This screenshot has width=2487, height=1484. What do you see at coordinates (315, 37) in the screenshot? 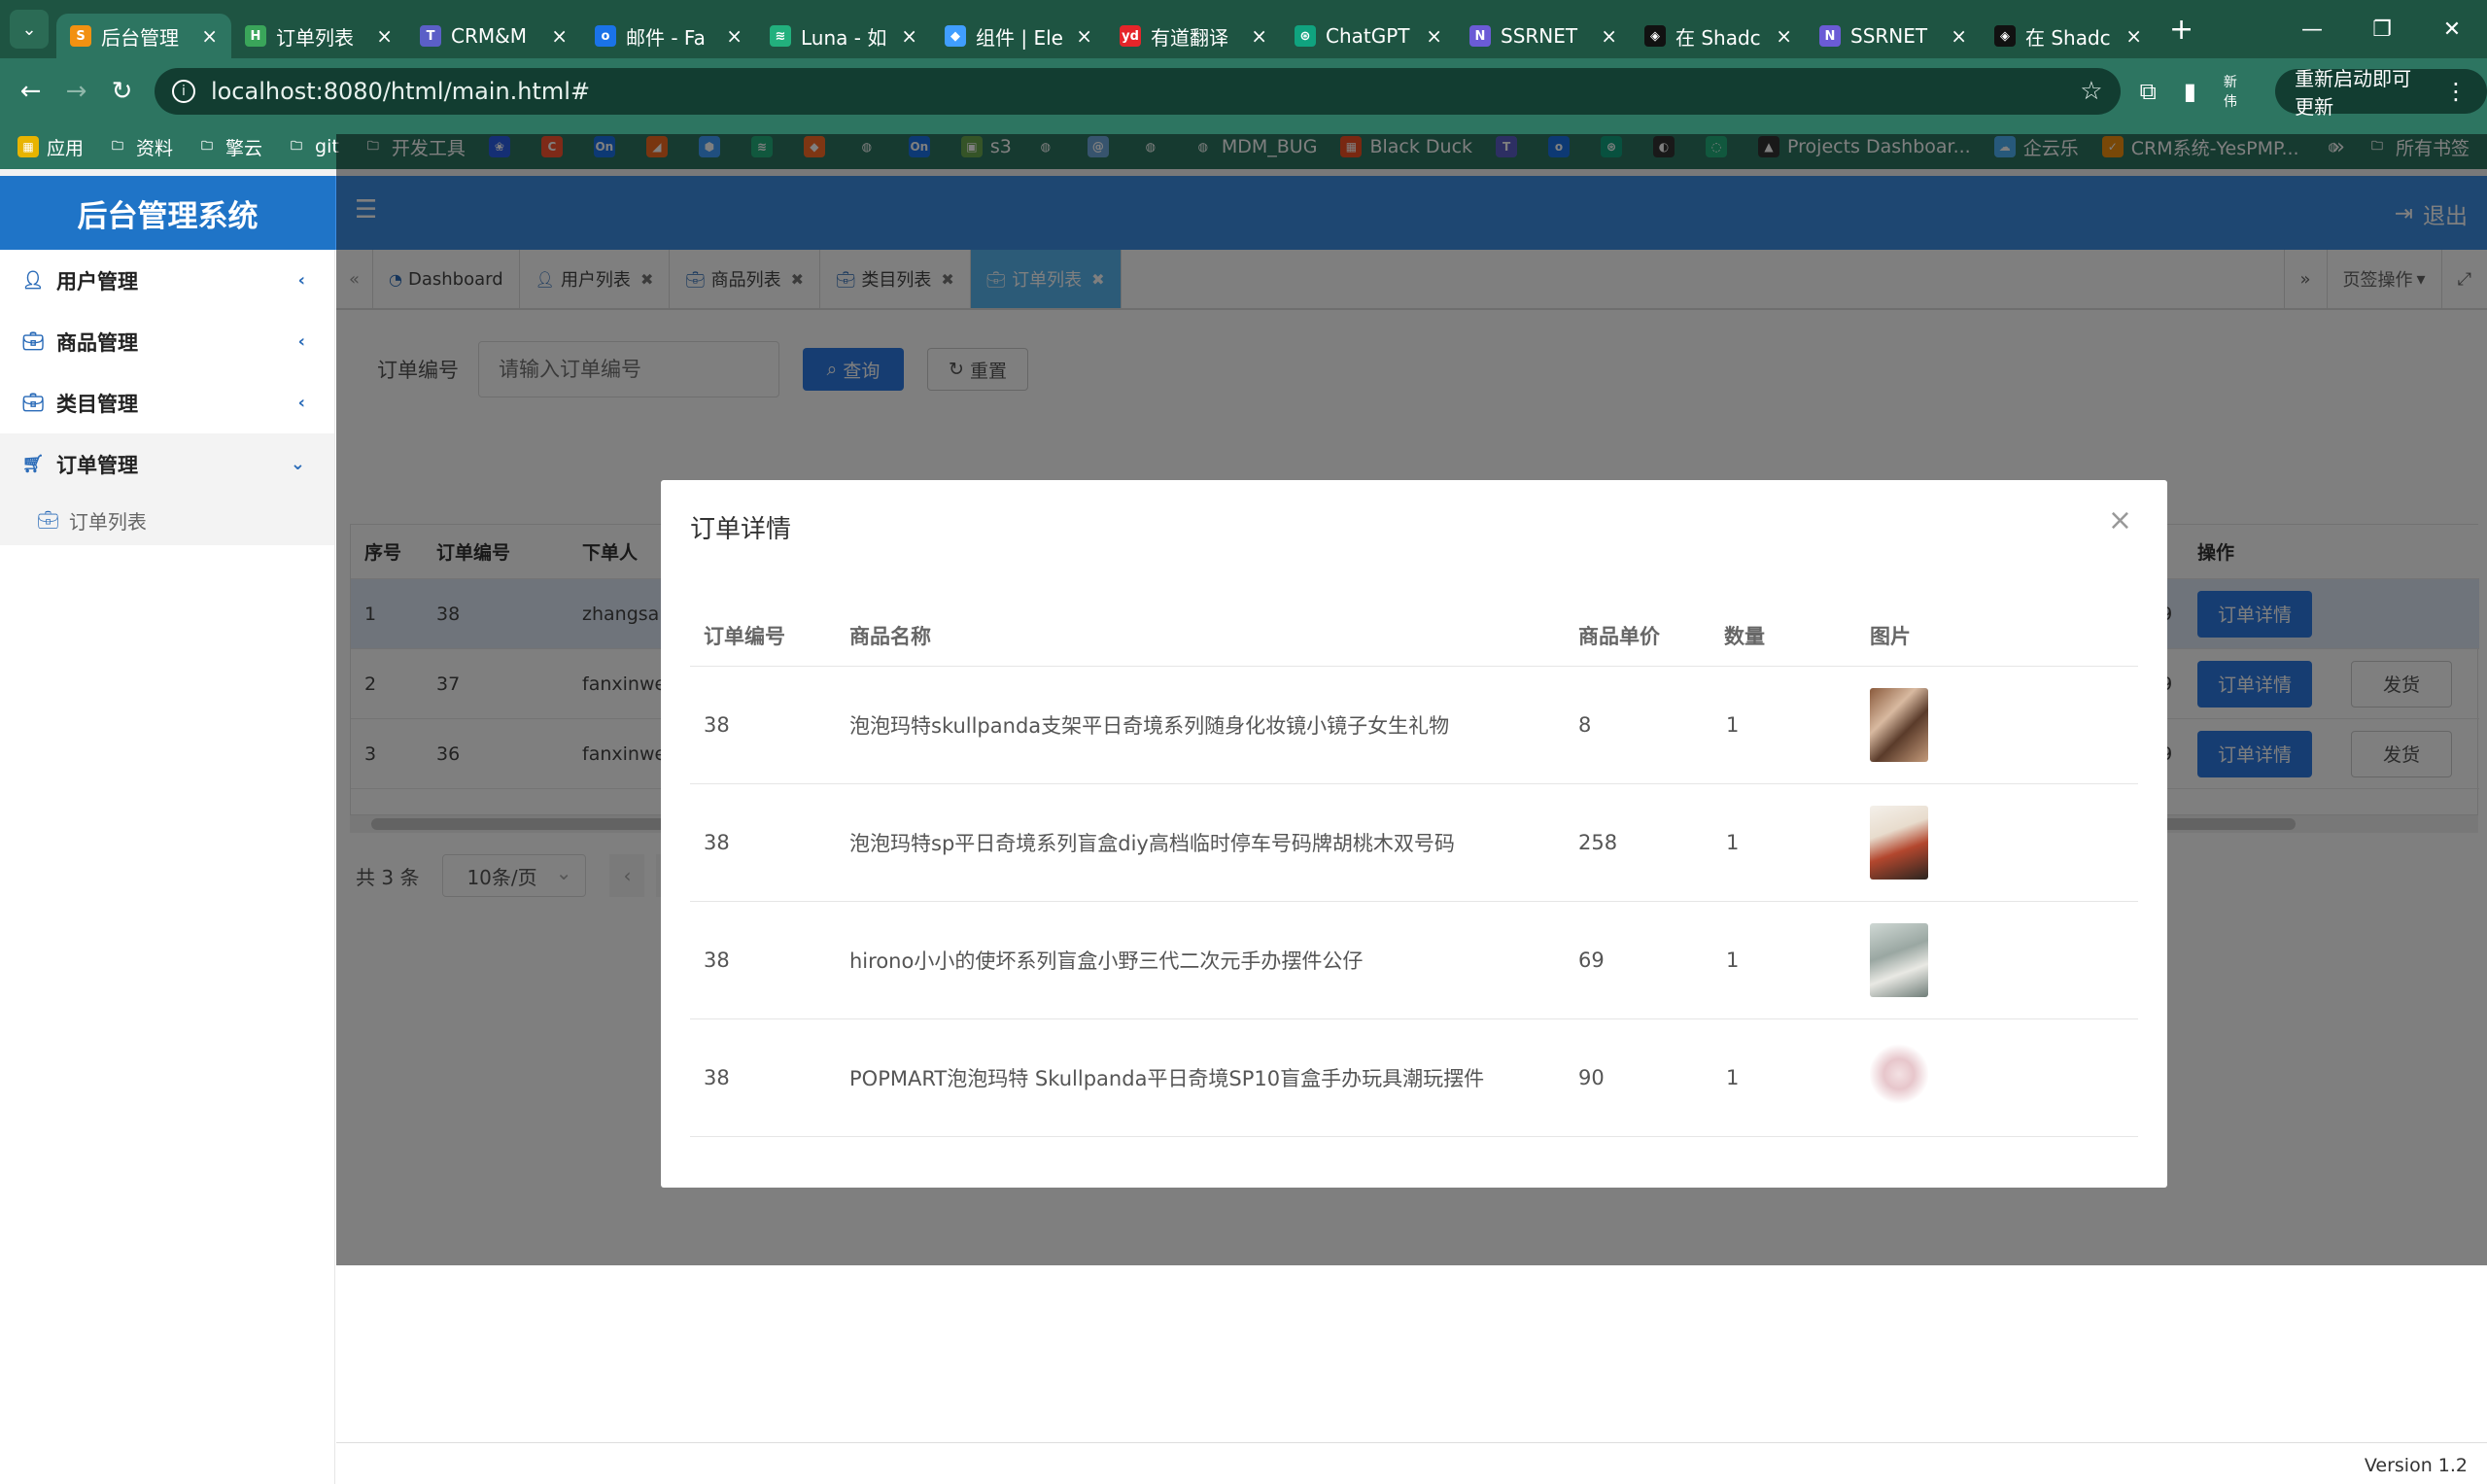
I see `browser-tab-title: 订单列表` at bounding box center [315, 37].